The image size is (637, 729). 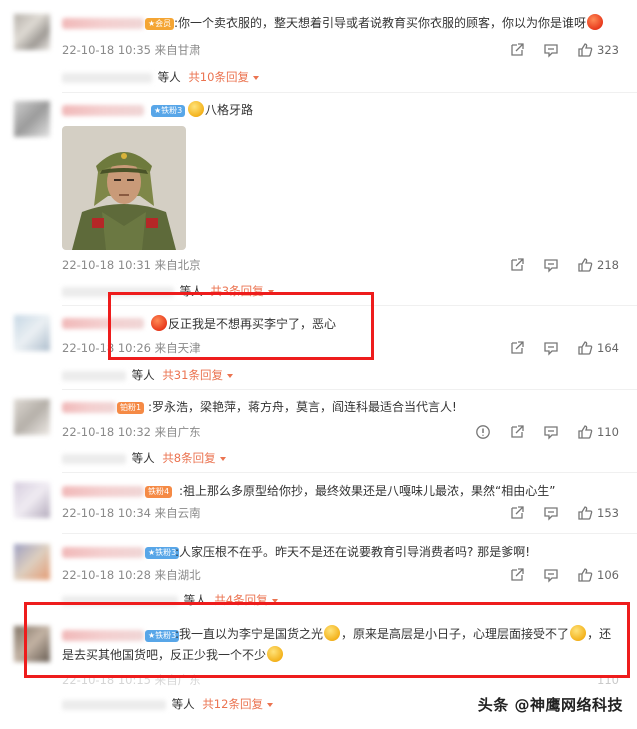 What do you see at coordinates (608, 50) in the screenshot?
I see `like-count: 323` at bounding box center [608, 50].